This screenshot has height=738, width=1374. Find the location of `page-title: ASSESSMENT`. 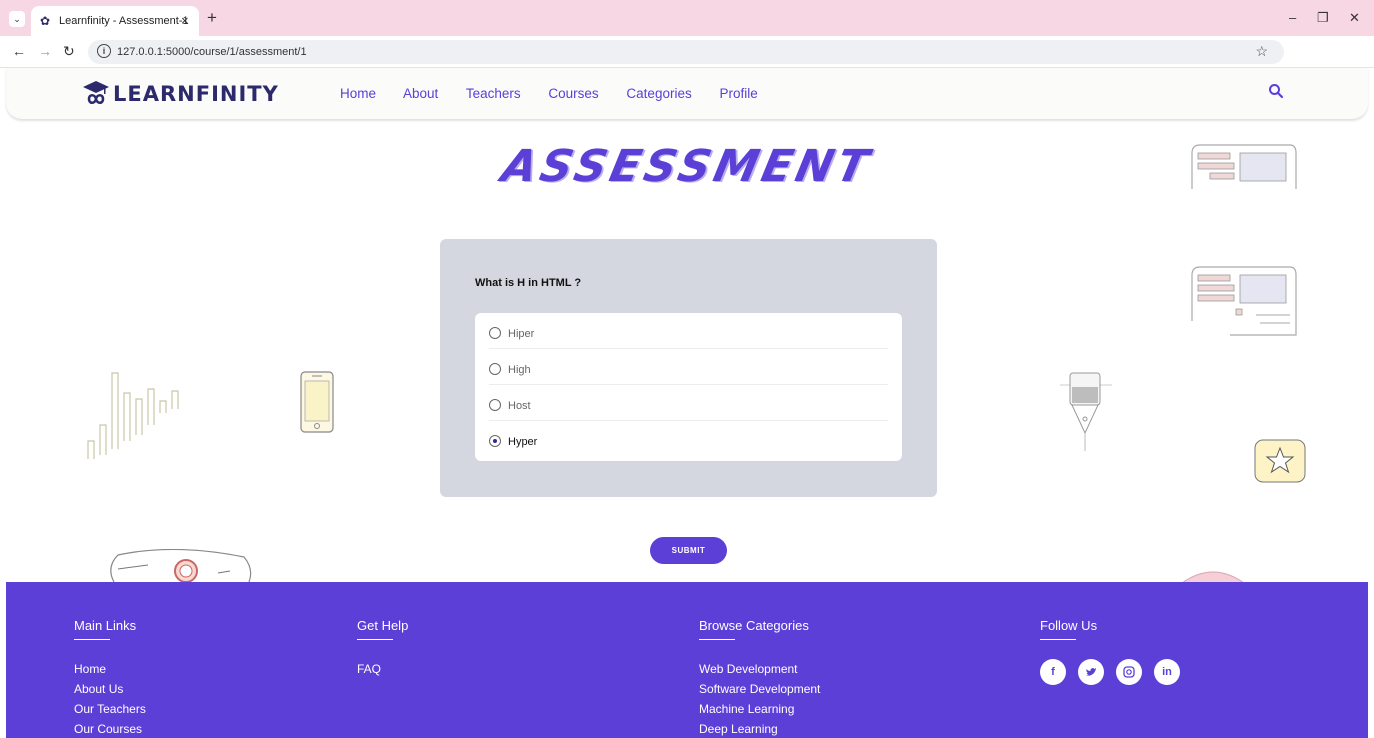

page-title: ASSESSMENT is located at coordinates (687, 166).